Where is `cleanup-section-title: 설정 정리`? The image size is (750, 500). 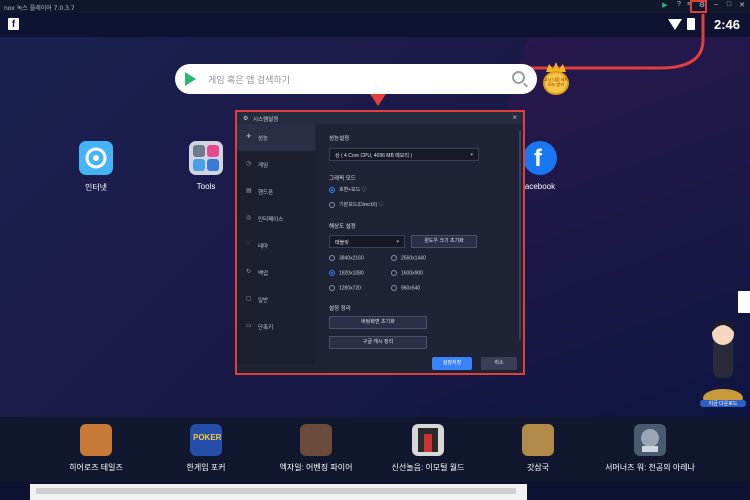 cleanup-section-title: 설정 정리 is located at coordinates (340, 309).